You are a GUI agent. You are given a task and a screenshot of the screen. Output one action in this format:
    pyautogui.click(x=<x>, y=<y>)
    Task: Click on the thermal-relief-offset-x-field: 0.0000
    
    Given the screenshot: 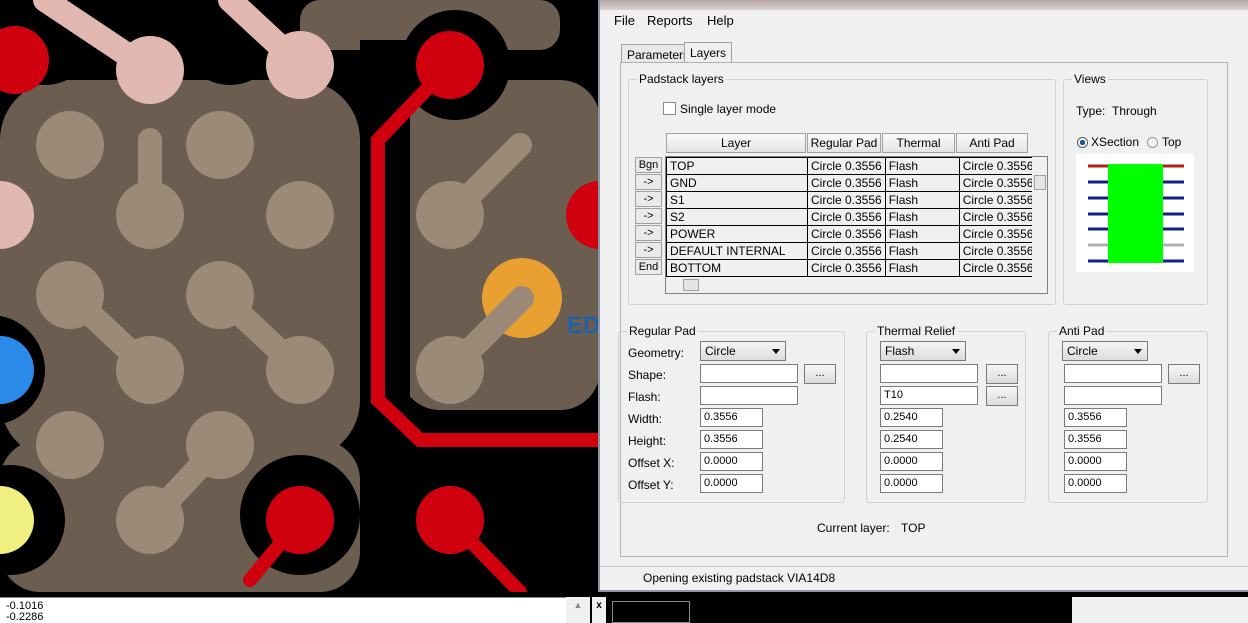 What is the action you would take?
    pyautogui.click(x=911, y=461)
    